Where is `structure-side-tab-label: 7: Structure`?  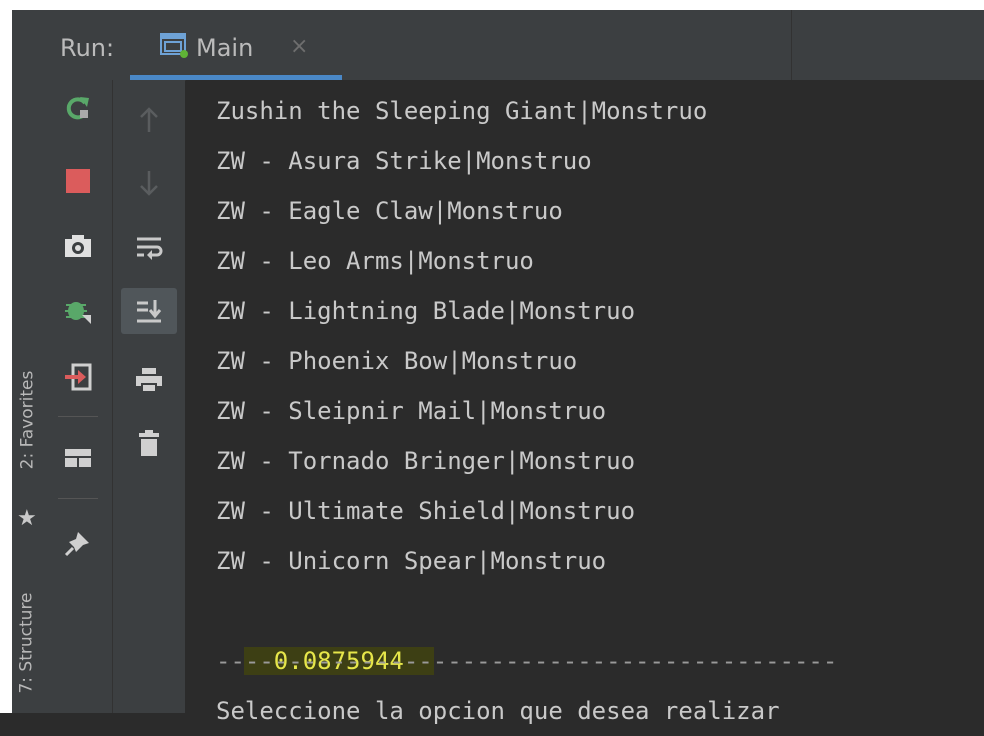 structure-side-tab-label: 7: Structure is located at coordinates (27, 642).